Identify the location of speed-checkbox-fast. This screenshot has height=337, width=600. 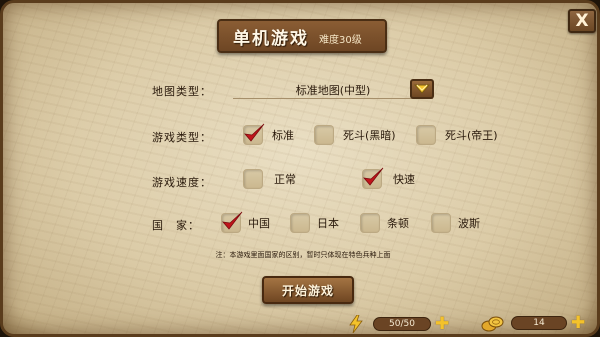
(373, 178).